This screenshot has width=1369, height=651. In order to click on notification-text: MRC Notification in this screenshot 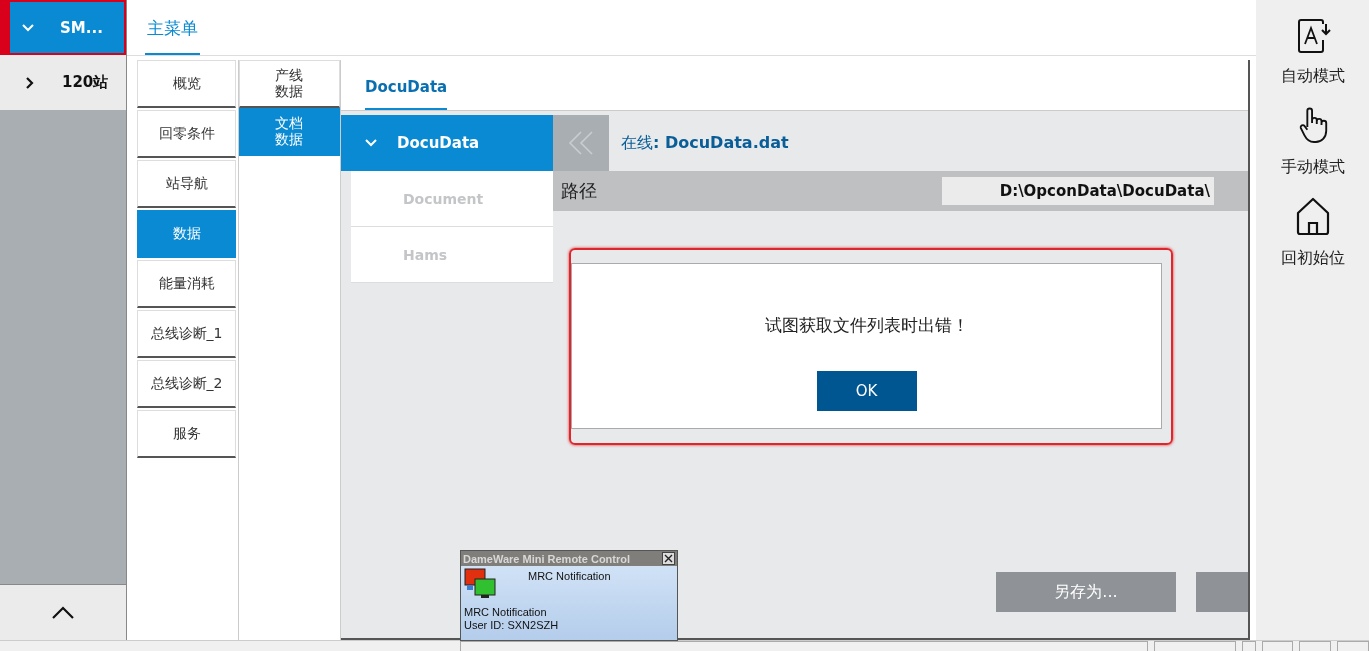, I will do `click(505, 612)`.